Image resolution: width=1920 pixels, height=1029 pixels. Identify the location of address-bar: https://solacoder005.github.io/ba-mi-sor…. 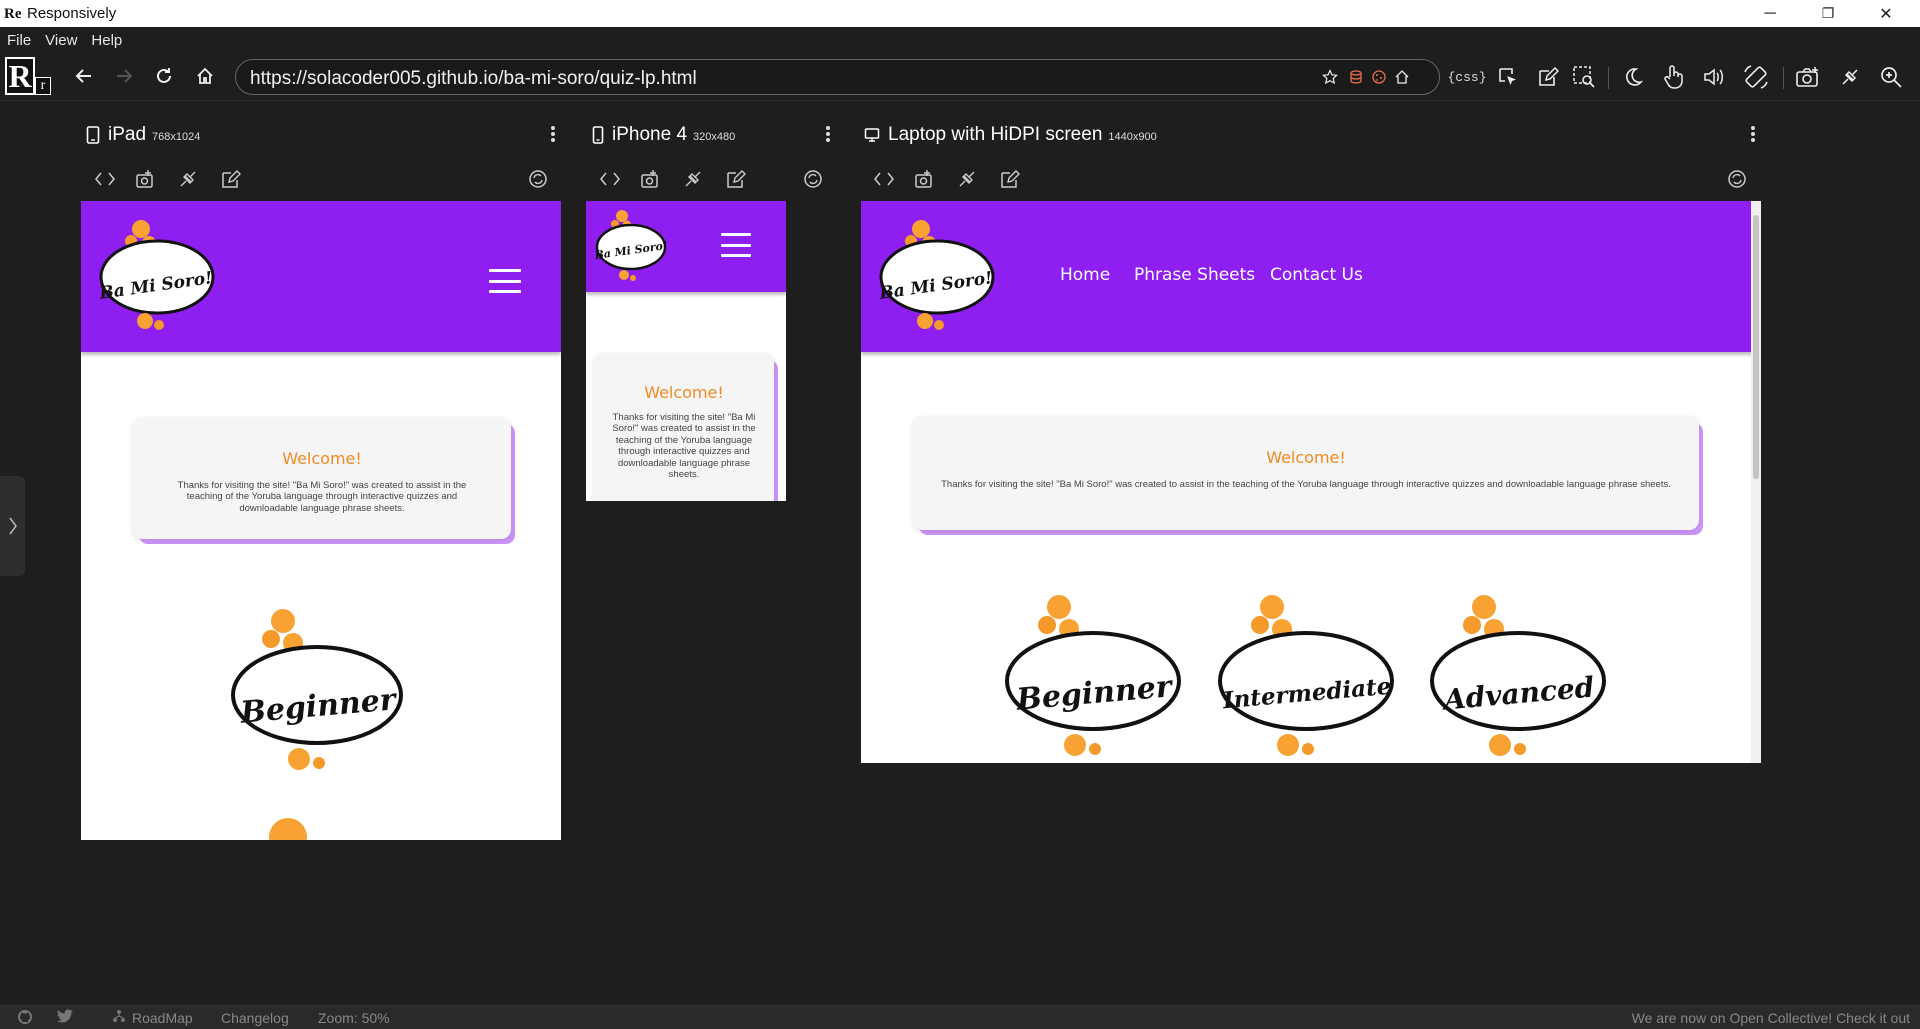
(837, 77).